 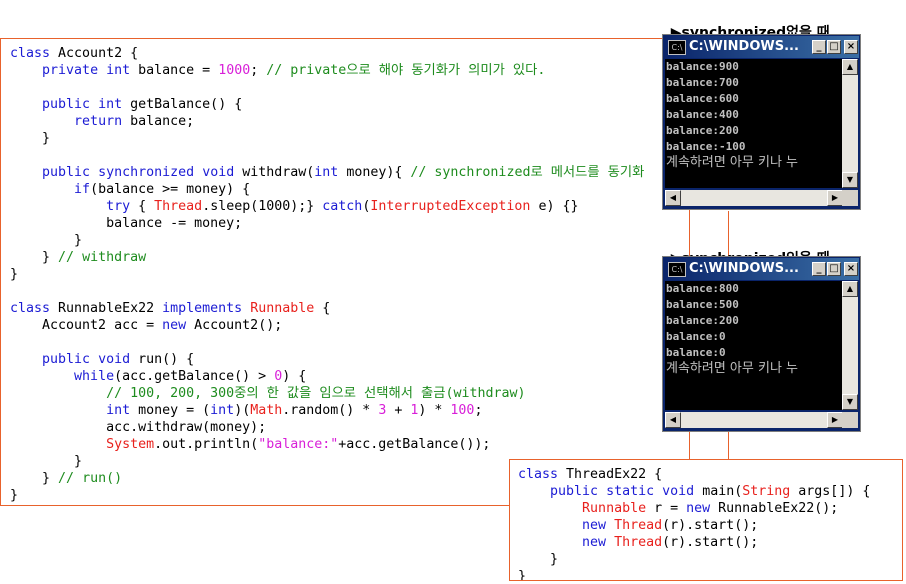 I want to click on code-token: )(, so click(x=242, y=410).